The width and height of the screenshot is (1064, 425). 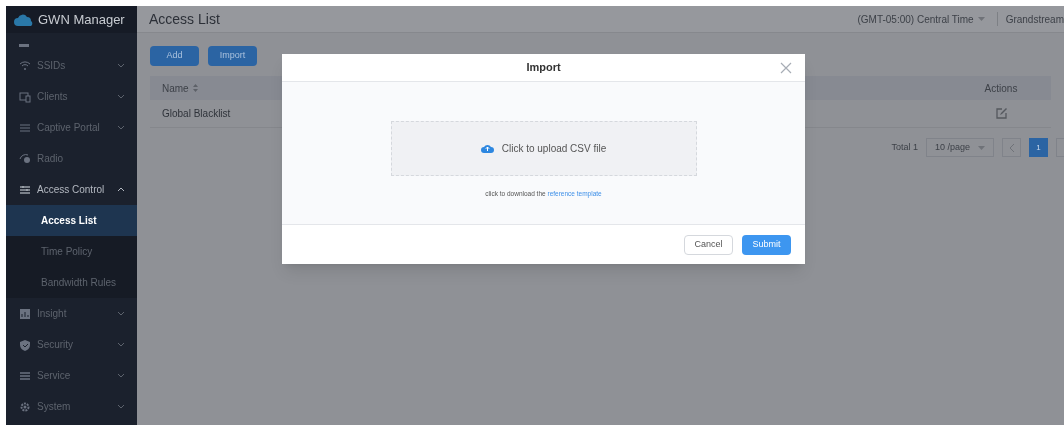 What do you see at coordinates (25, 189) in the screenshot?
I see `sliders-icon` at bounding box center [25, 189].